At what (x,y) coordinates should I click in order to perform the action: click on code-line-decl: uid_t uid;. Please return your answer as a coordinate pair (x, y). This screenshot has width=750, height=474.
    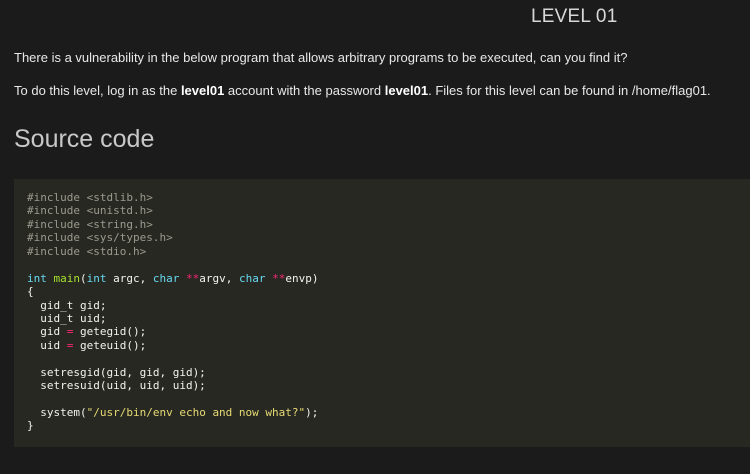
    Looking at the image, I should click on (388, 318).